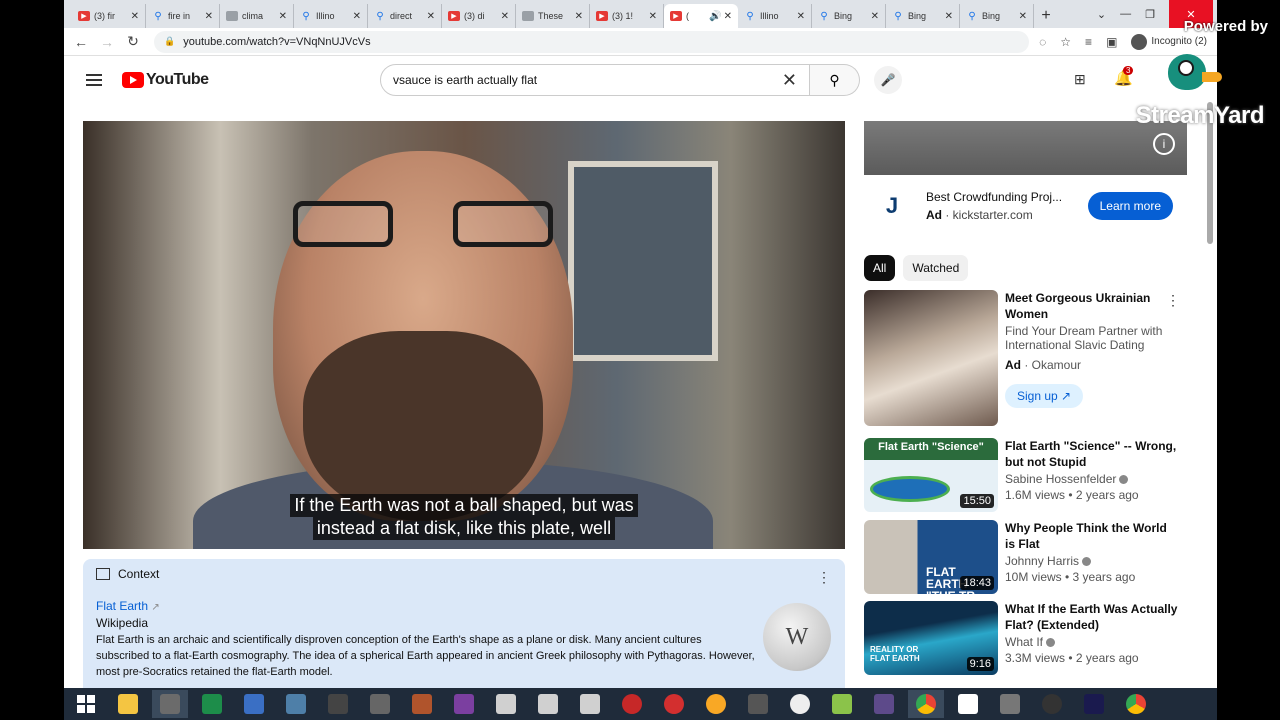 This screenshot has height=720, width=1280. What do you see at coordinates (1092, 642) in the screenshot?
I see `channel-name: What If` at bounding box center [1092, 642].